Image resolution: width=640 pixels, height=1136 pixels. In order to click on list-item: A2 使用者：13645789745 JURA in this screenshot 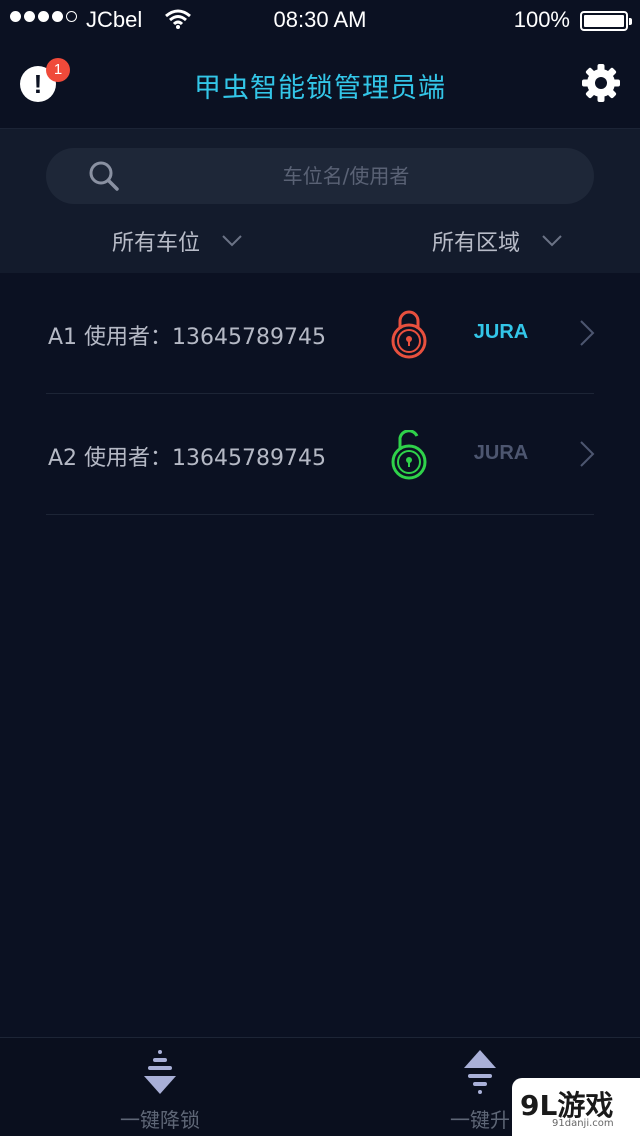, I will do `click(320, 454)`.